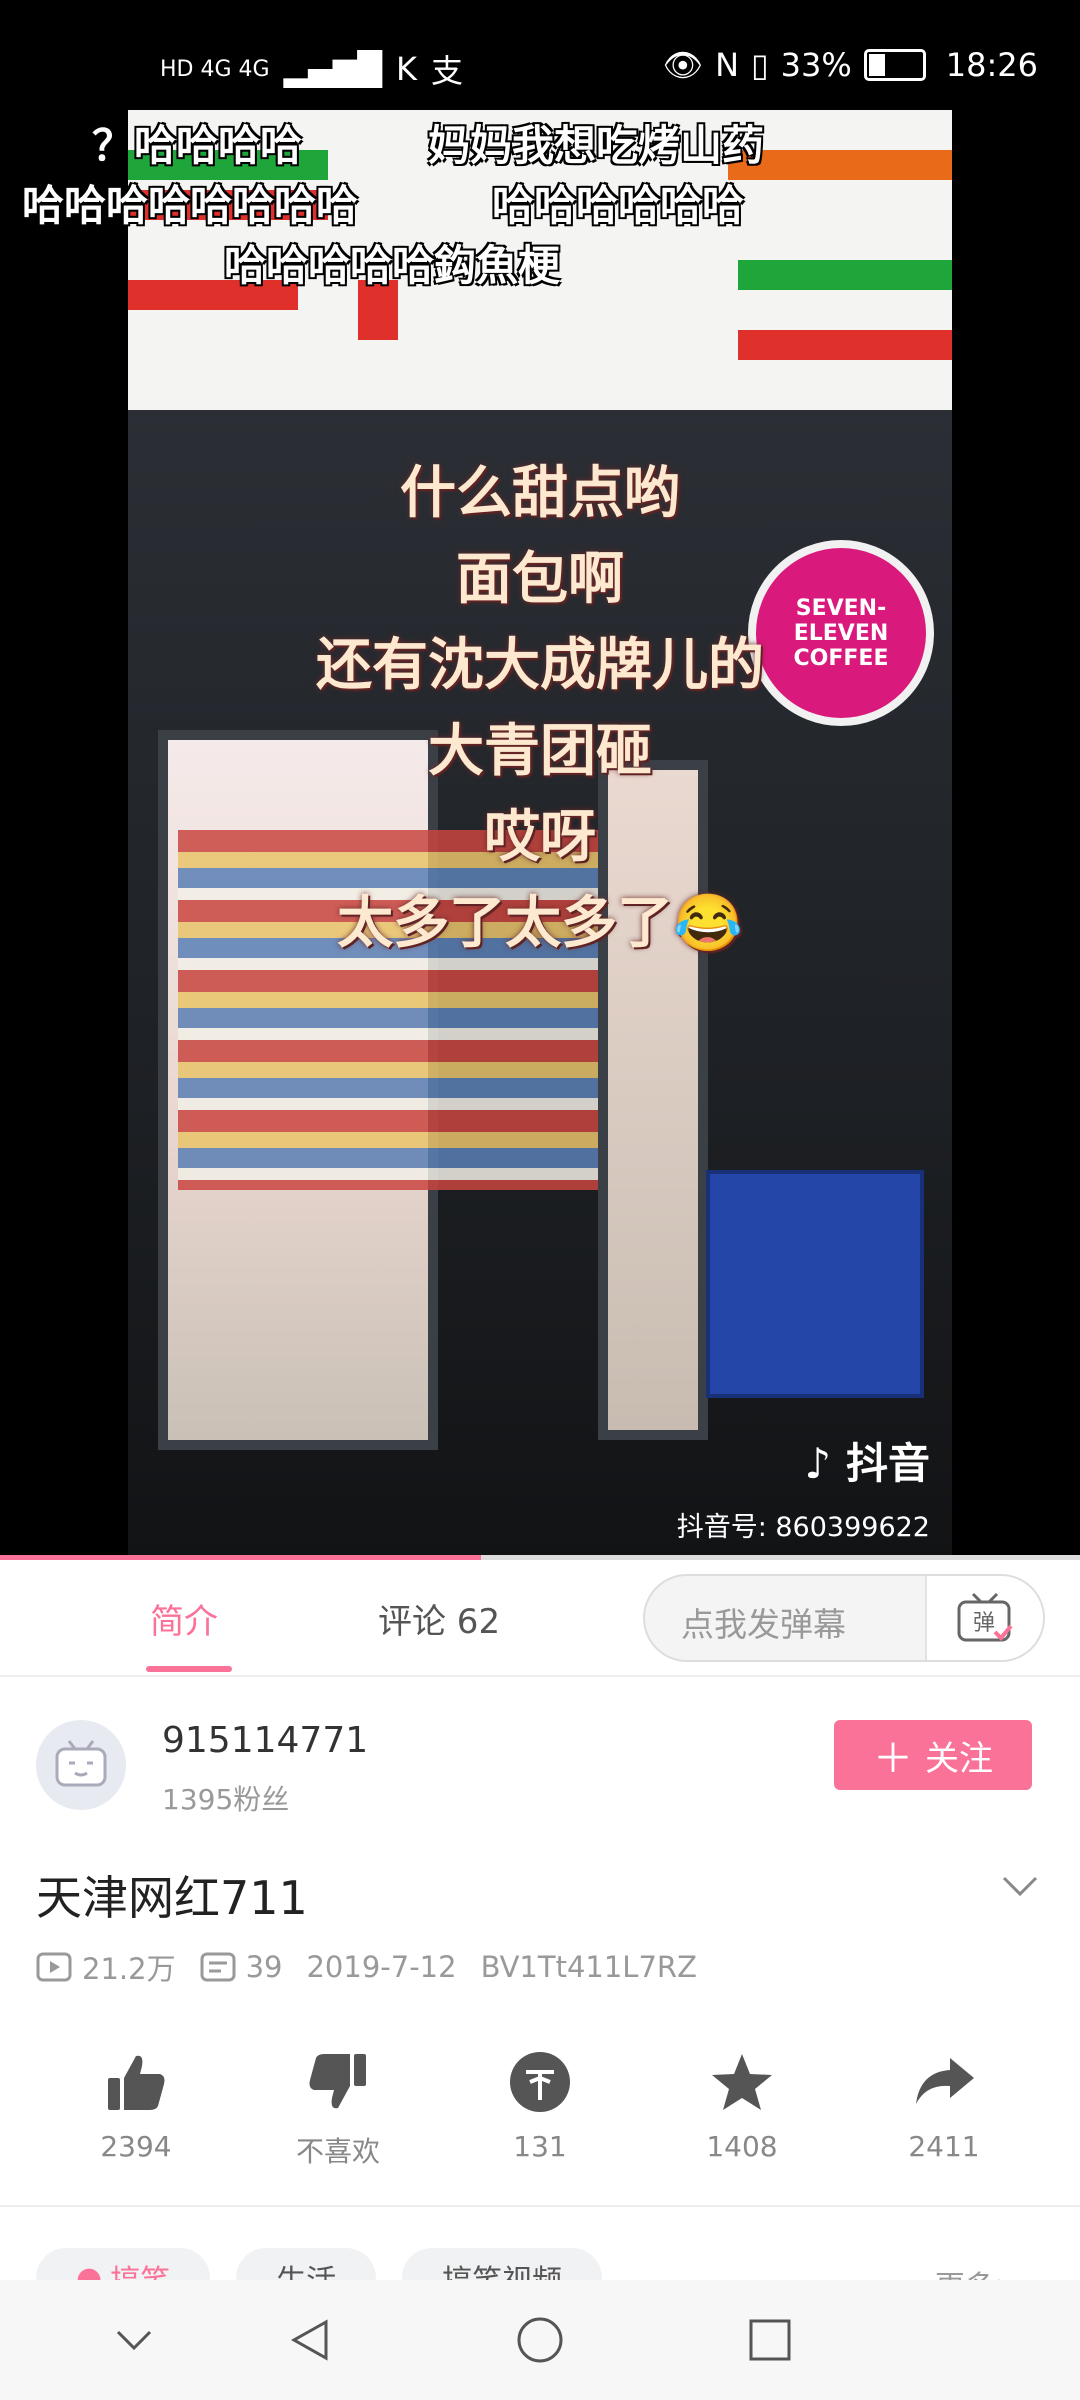 The height and width of the screenshot is (2400, 1080). I want to click on douyin-app-name: 抖音, so click(887, 1463).